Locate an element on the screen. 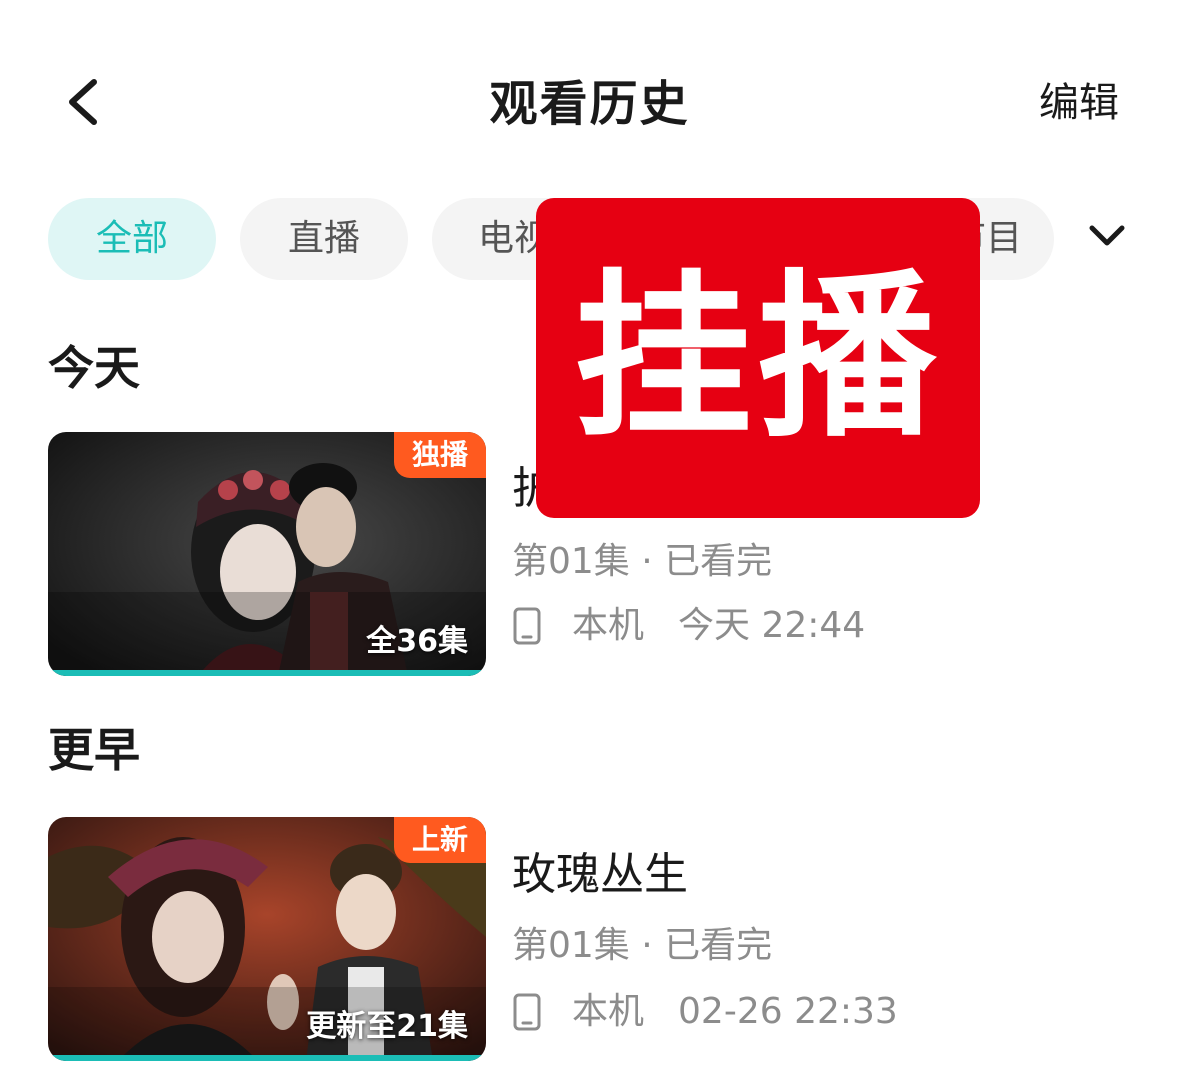 This screenshot has height=1078, width=1179. history-item-device-row: 本机 02-26 22:33 is located at coordinates (705, 1012).